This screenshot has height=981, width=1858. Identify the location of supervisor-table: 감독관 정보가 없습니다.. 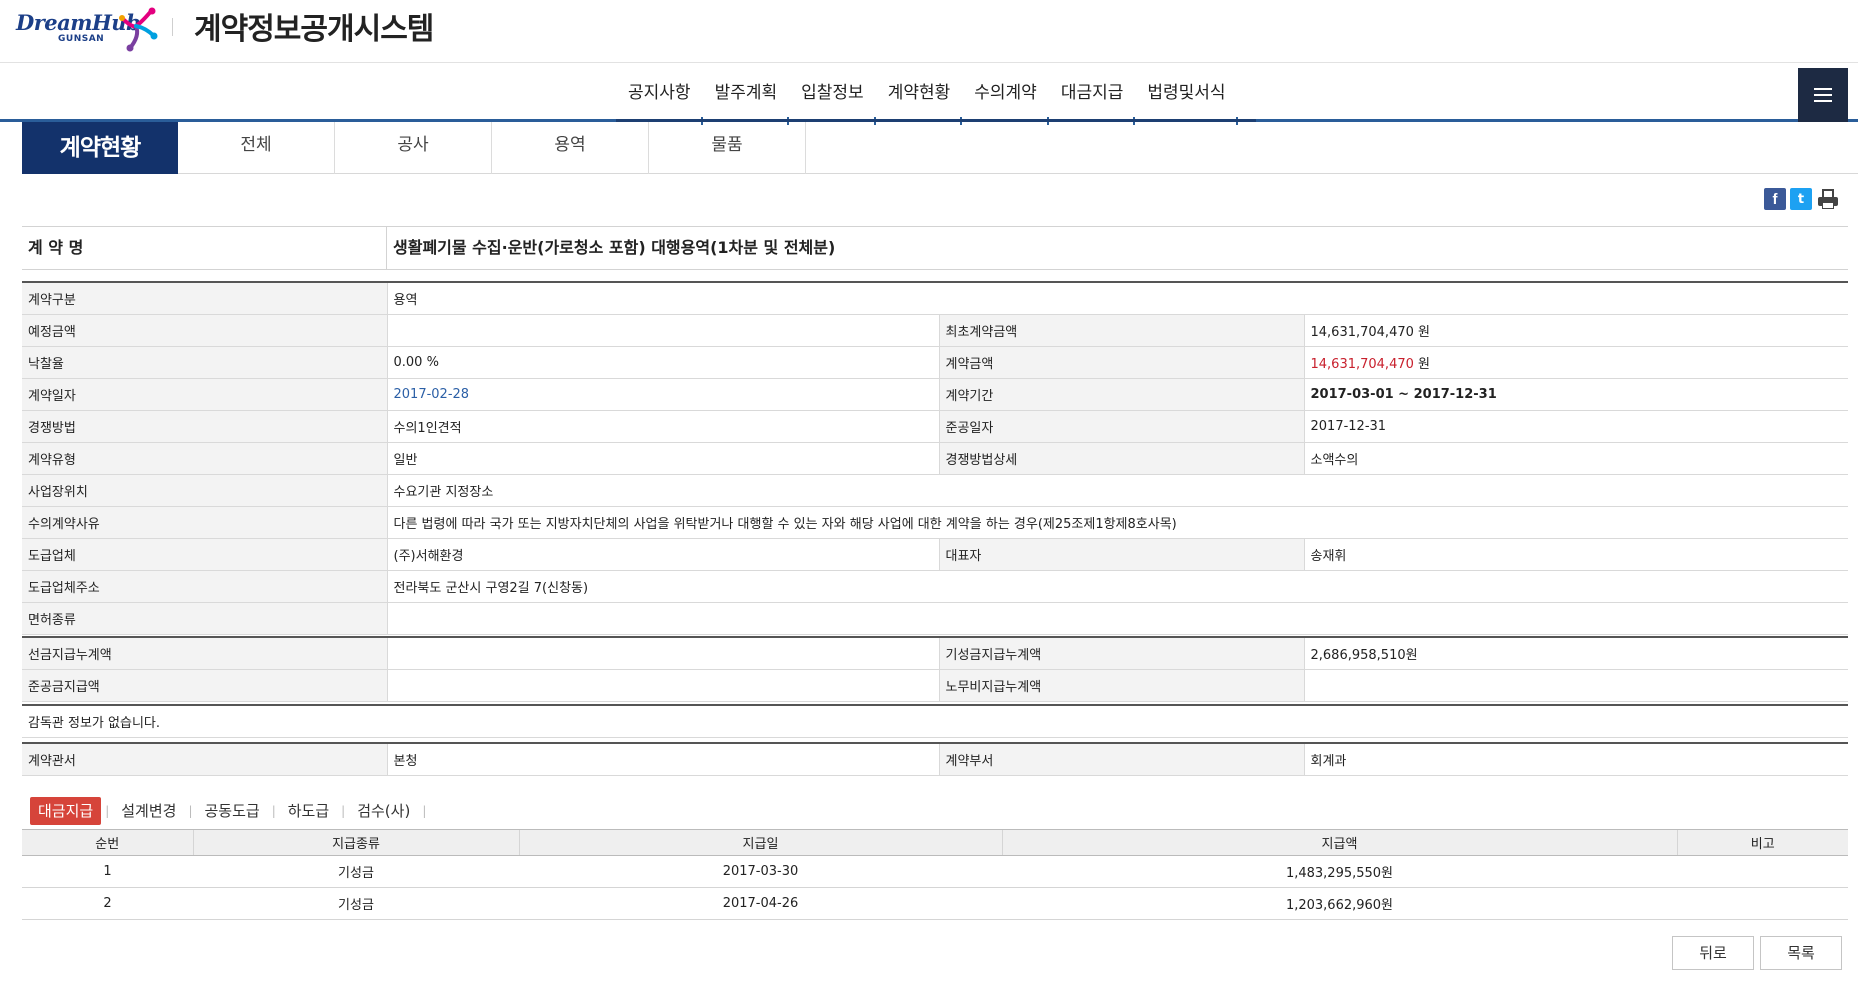
(935, 721).